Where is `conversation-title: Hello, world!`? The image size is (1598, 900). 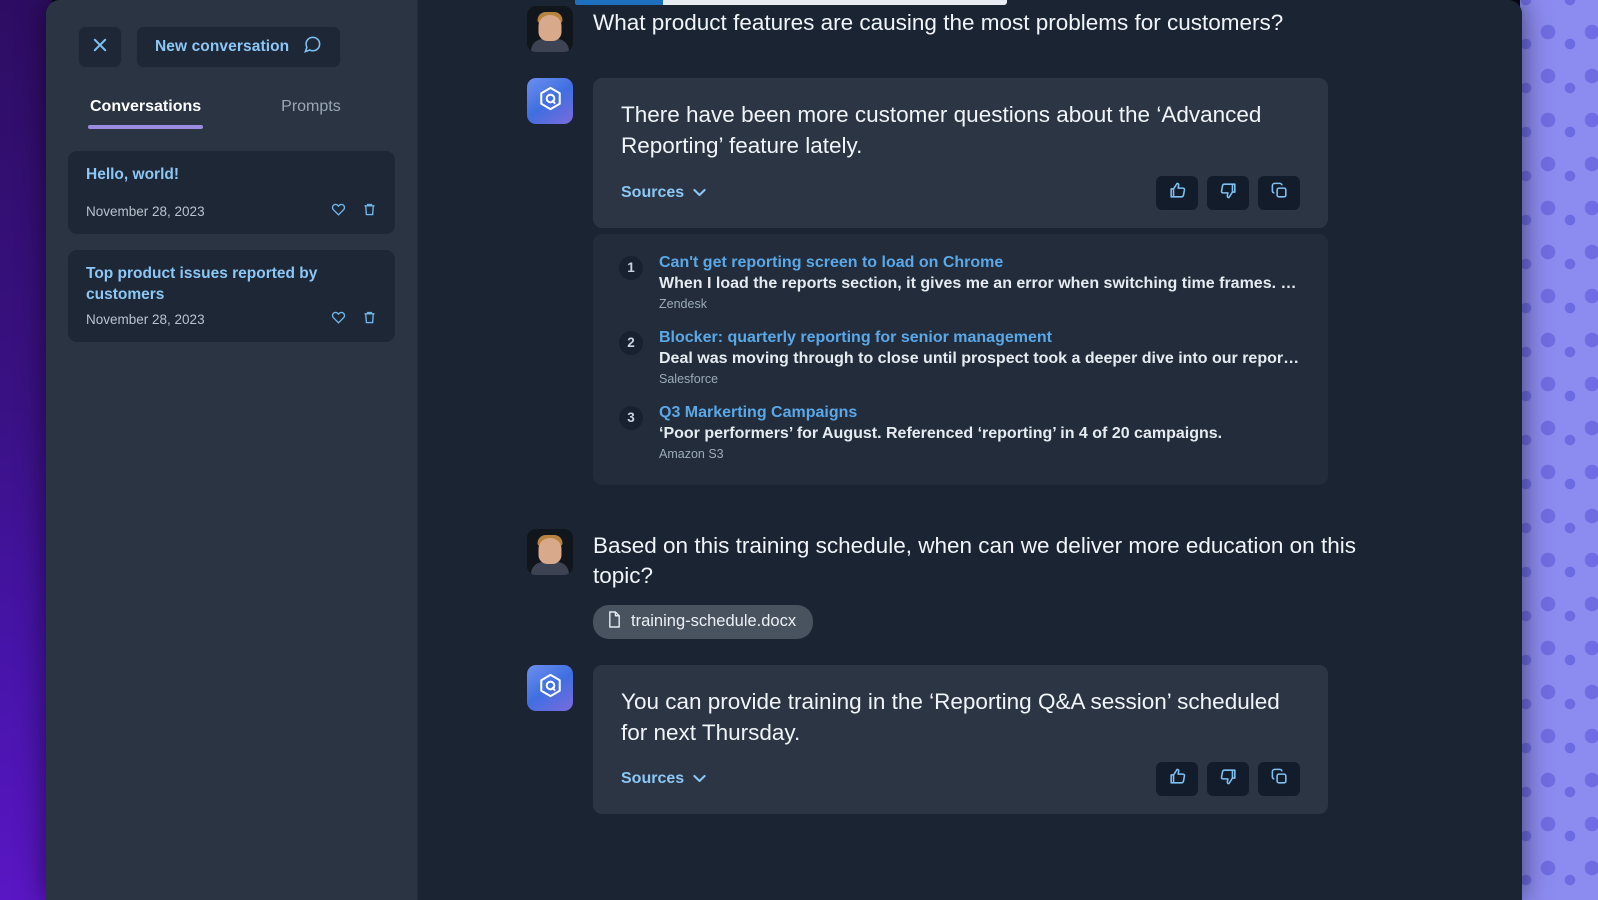 conversation-title: Hello, world! is located at coordinates (132, 174).